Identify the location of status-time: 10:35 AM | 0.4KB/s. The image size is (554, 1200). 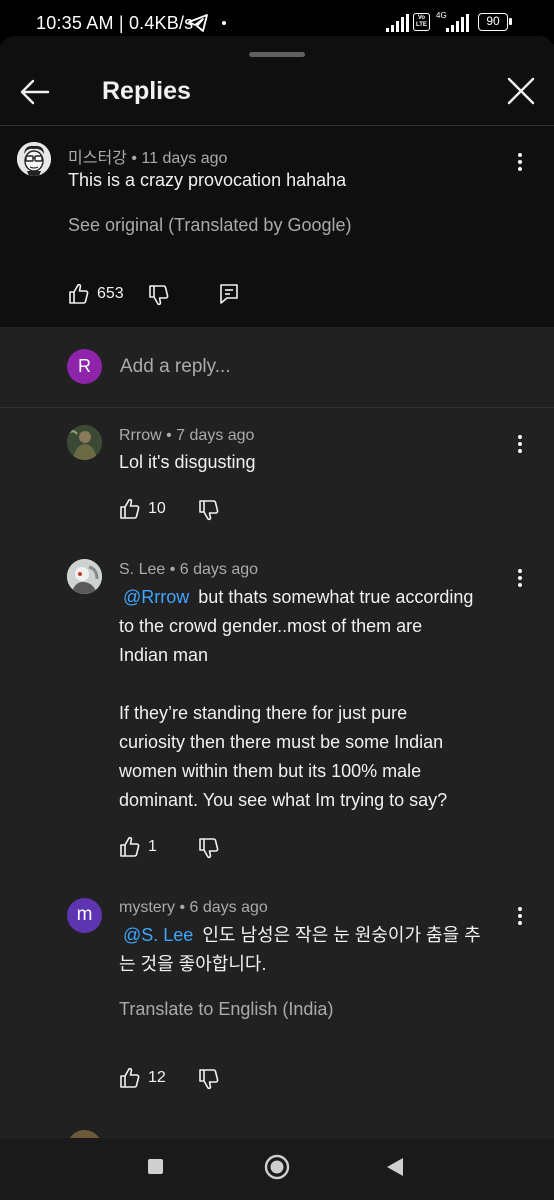
(115, 23).